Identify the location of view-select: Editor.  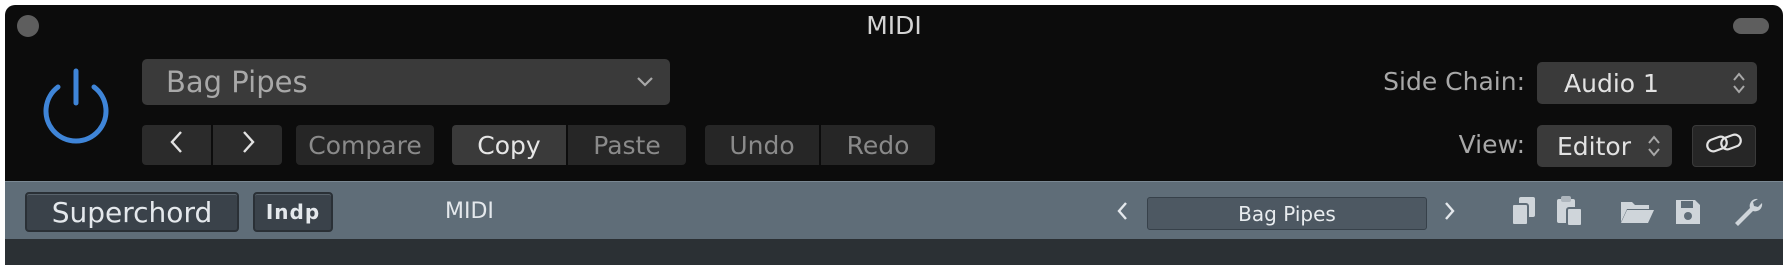
(1604, 146).